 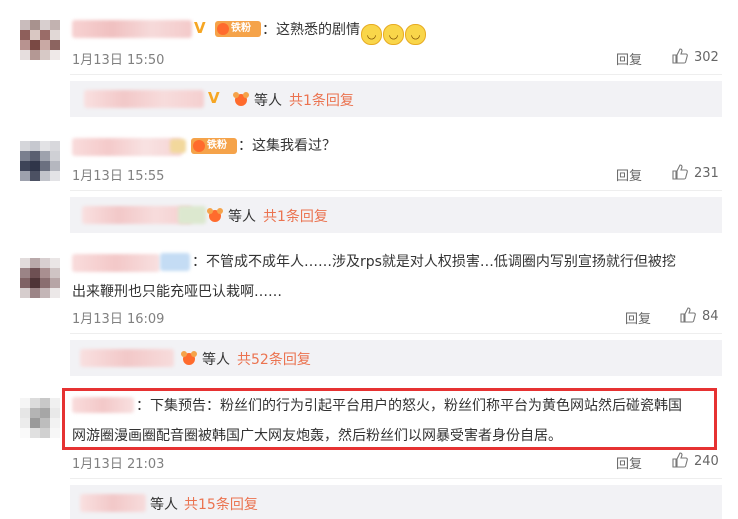 I want to click on comment-text: ：不管成不成年人……涉及rps就是对人权损害…低调圈内写别宣扬就行但被挖, so click(x=434, y=262).